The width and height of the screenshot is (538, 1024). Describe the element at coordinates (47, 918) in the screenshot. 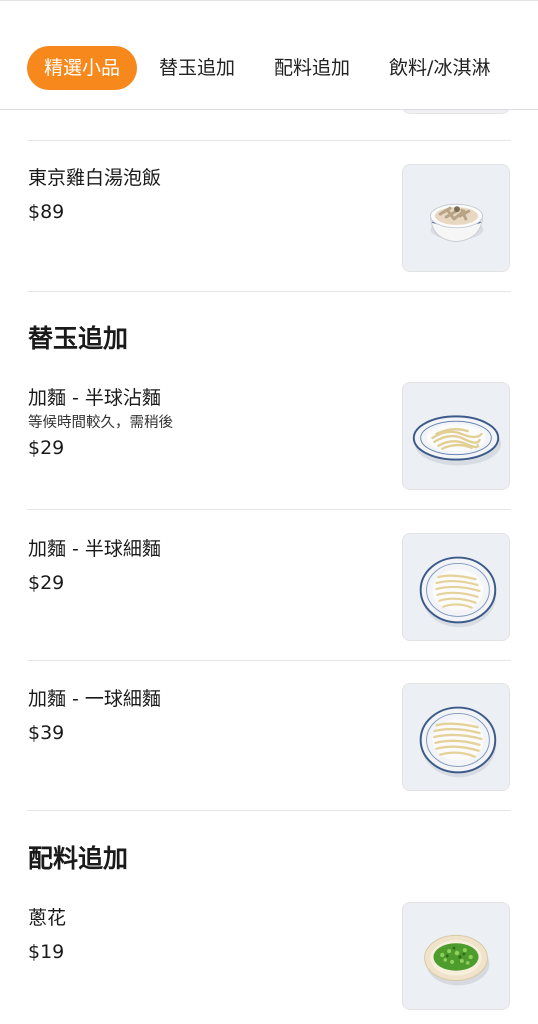

I see `item-name: 蔥花` at that location.